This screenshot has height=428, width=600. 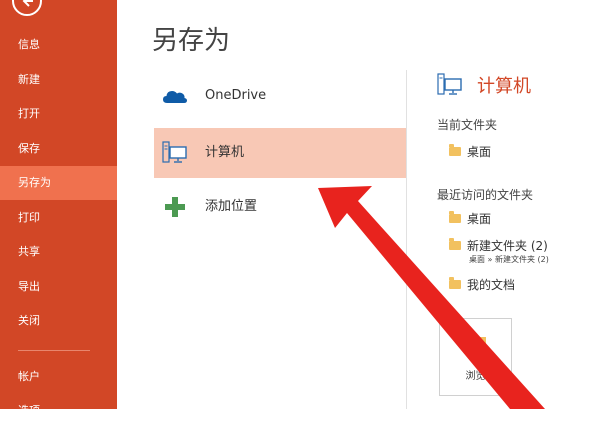 I want to click on location-label: 计算机, so click(x=225, y=152).